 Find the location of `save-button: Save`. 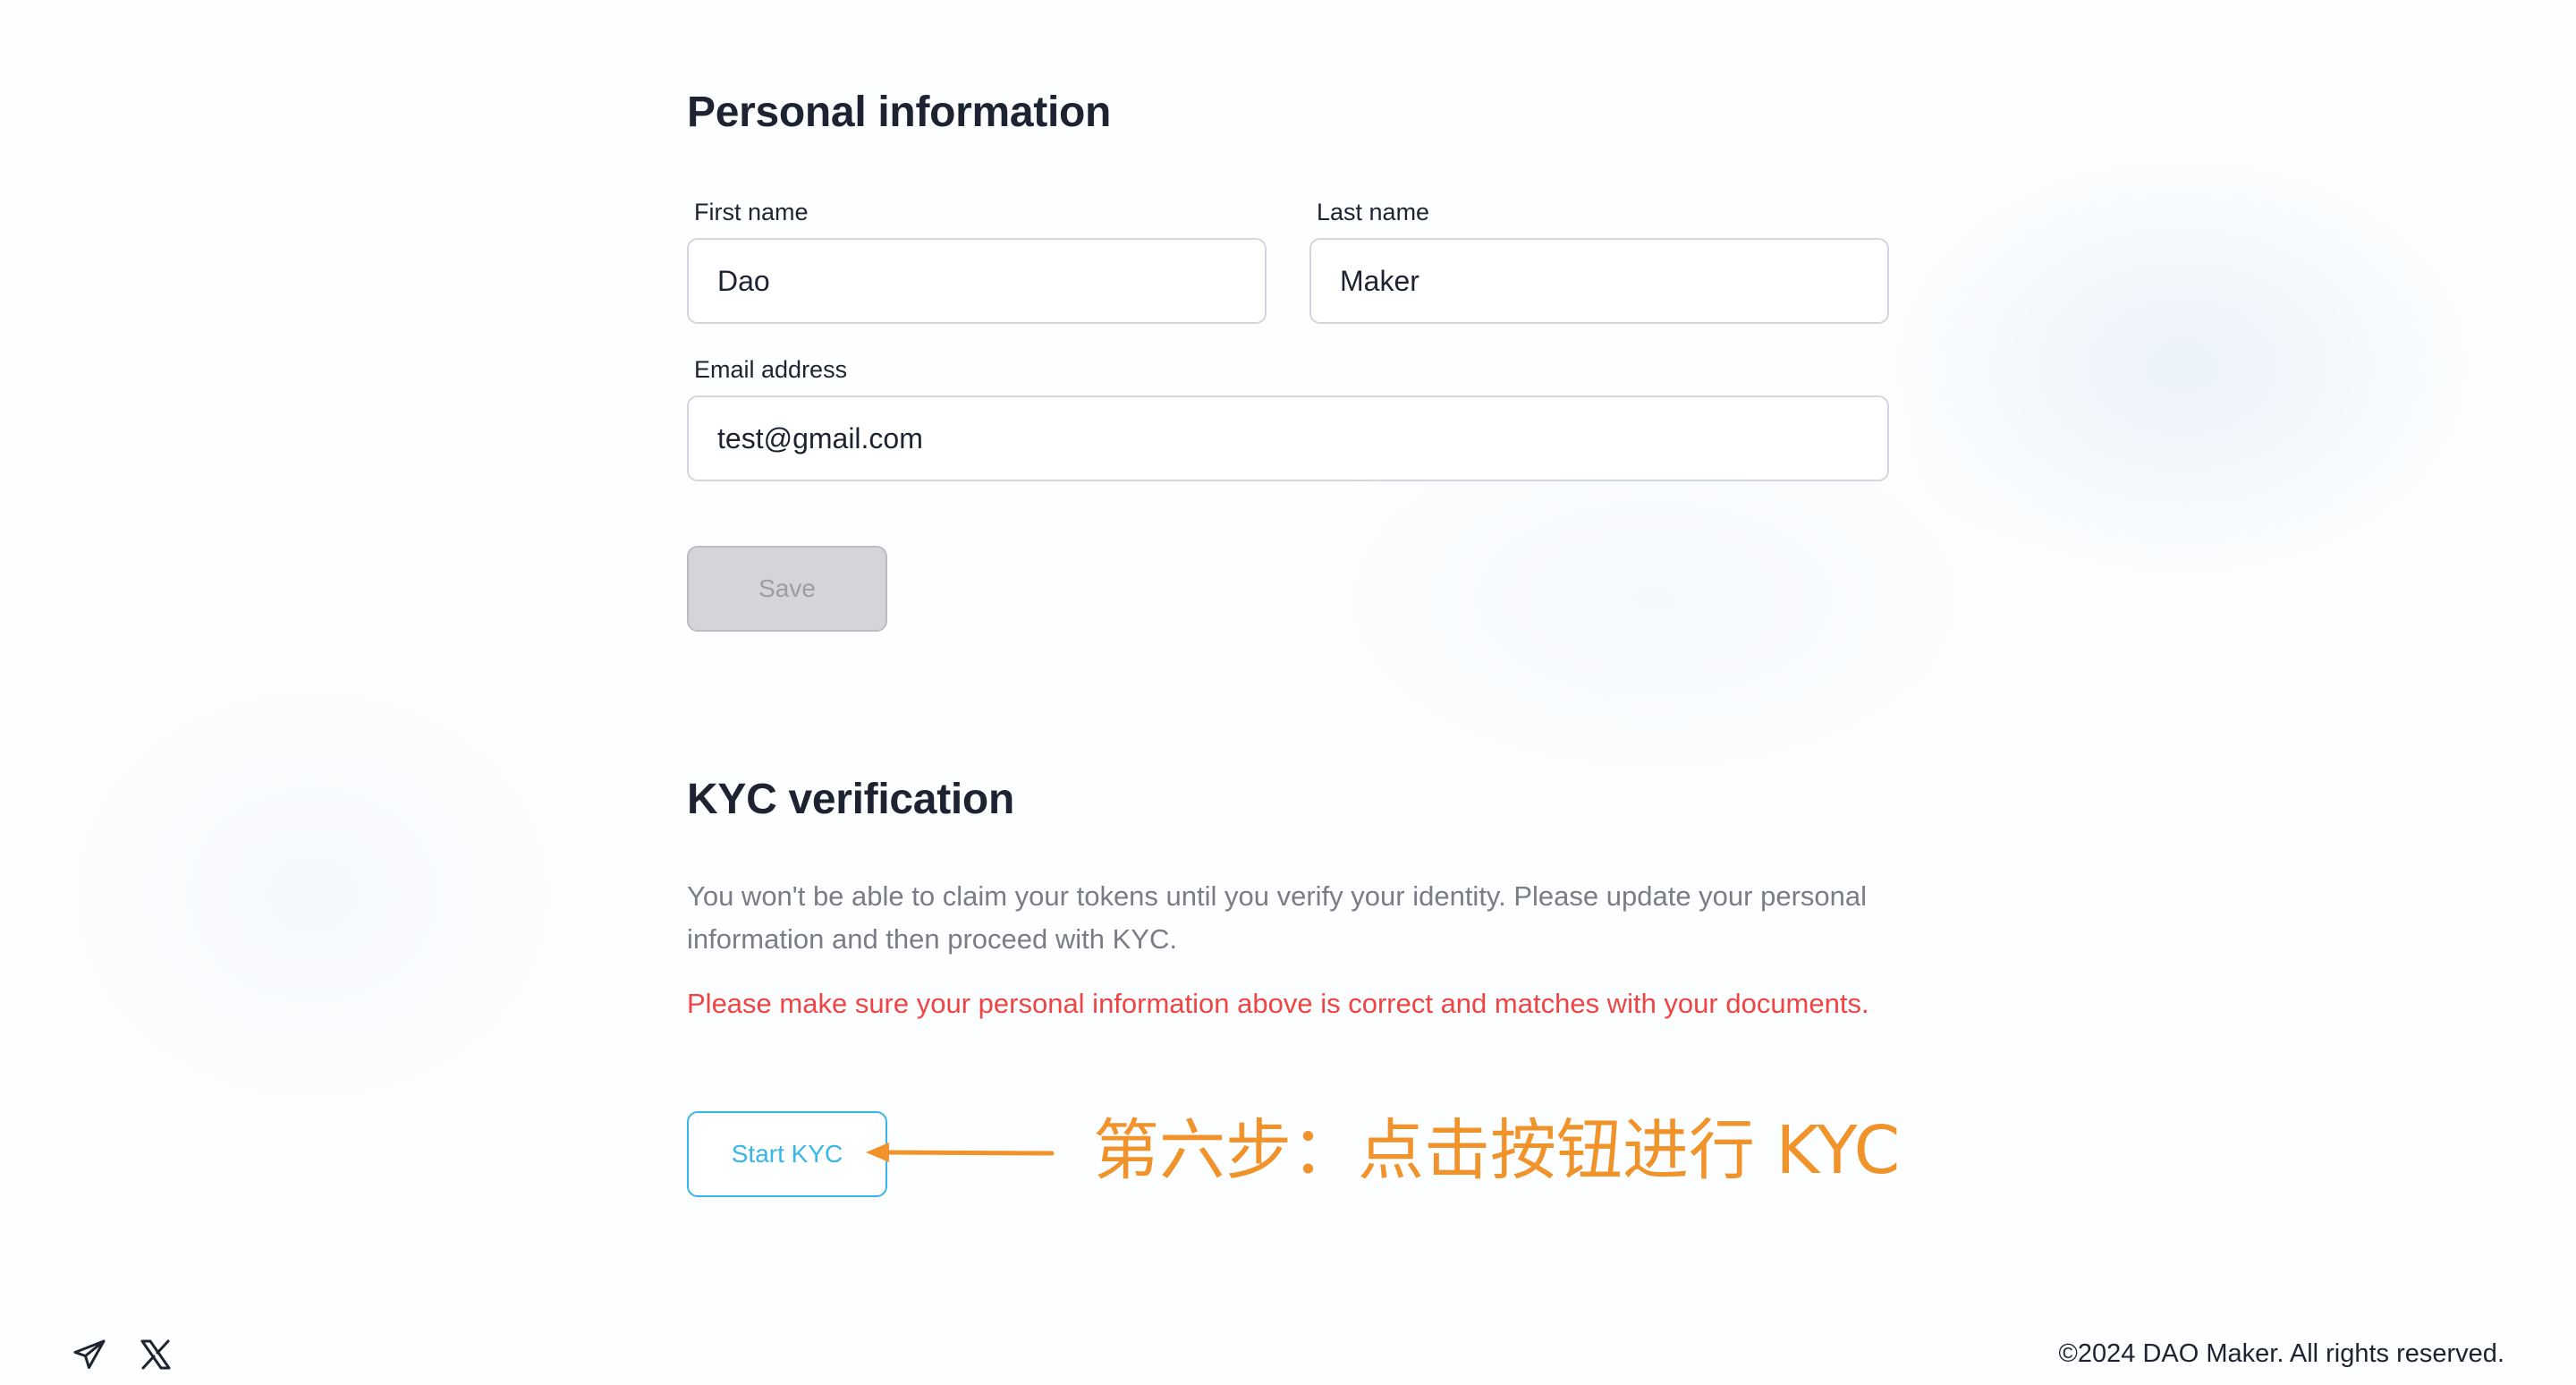

save-button: Save is located at coordinates (787, 589).